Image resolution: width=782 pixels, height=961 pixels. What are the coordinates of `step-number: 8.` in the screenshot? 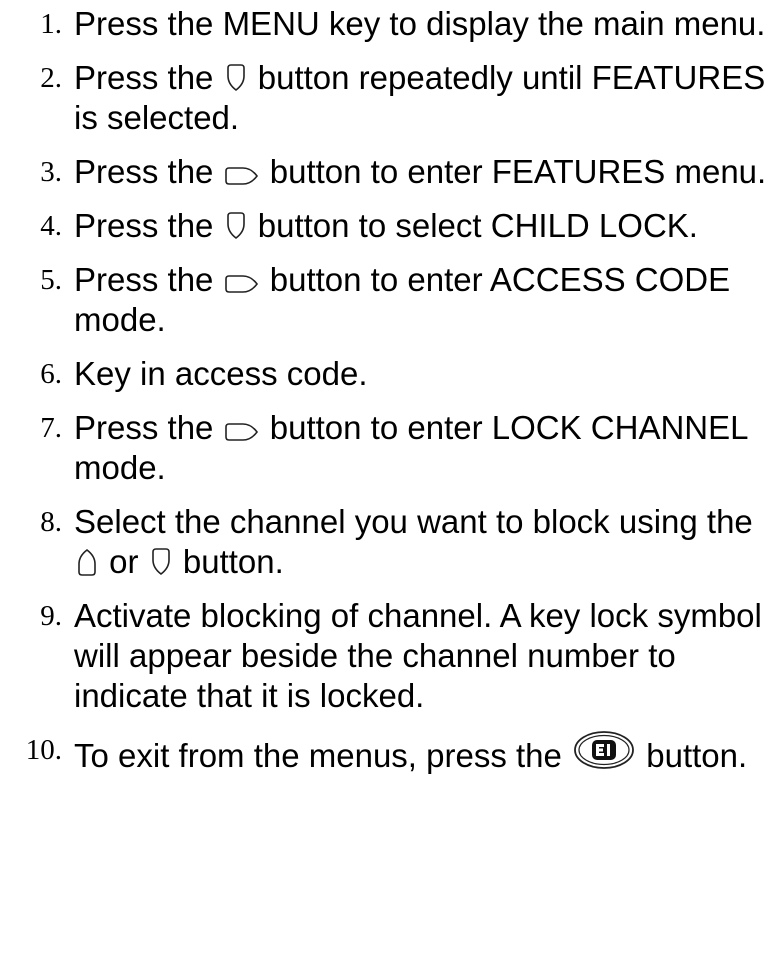 It's located at (51, 522).